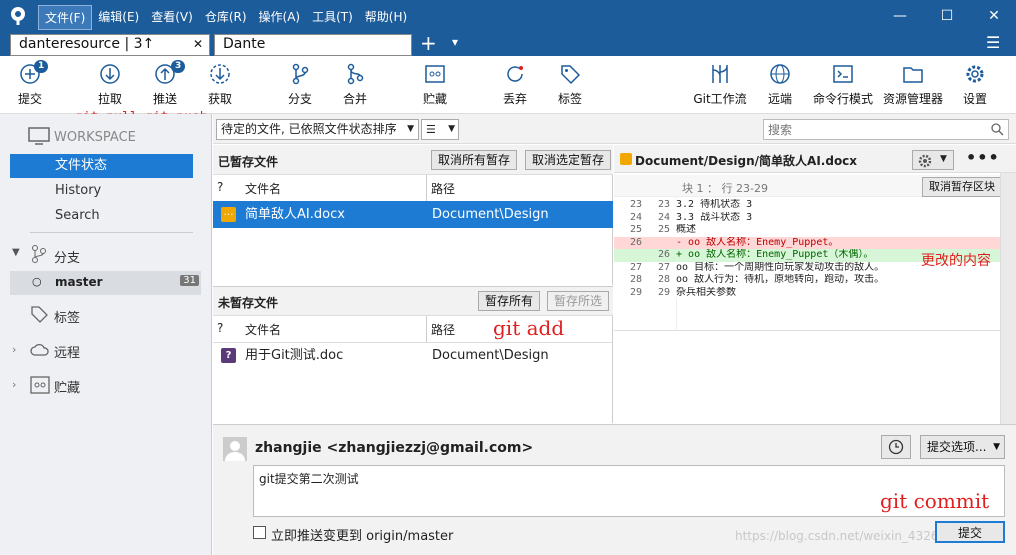 This screenshot has width=1016, height=555. I want to click on old-line-number: 24, so click(635, 217).